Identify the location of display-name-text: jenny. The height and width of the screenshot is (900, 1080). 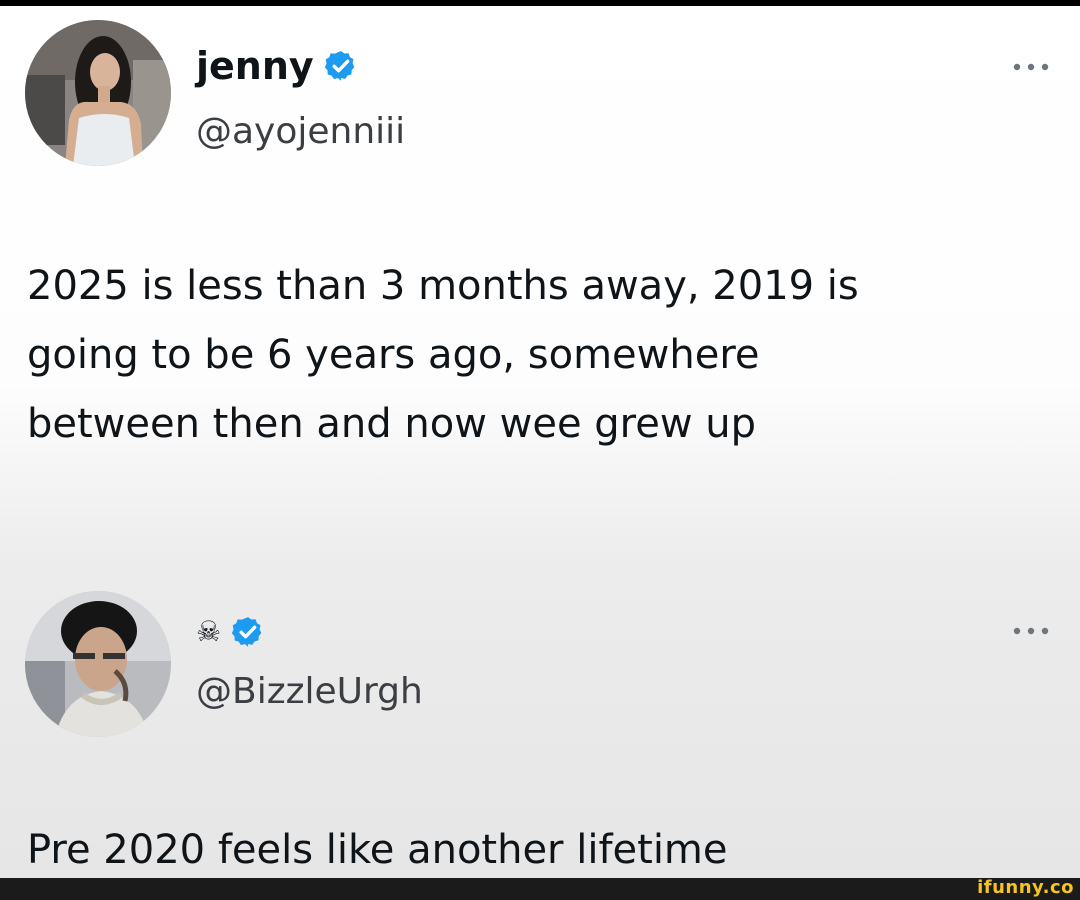
(255, 66).